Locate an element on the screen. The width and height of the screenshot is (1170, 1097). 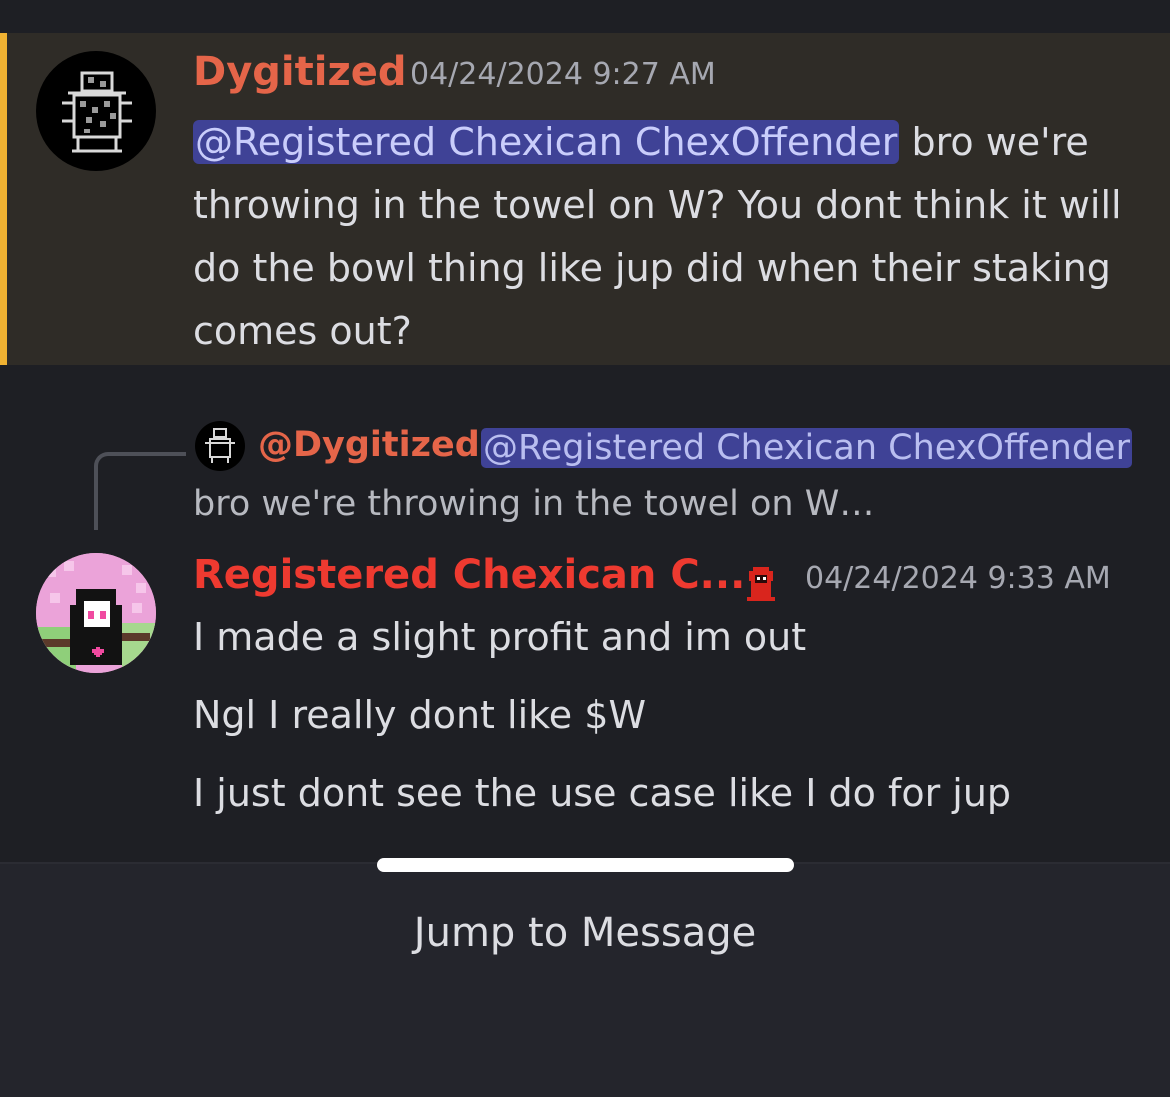
avatar-registered-chexican is located at coordinates (96, 613).